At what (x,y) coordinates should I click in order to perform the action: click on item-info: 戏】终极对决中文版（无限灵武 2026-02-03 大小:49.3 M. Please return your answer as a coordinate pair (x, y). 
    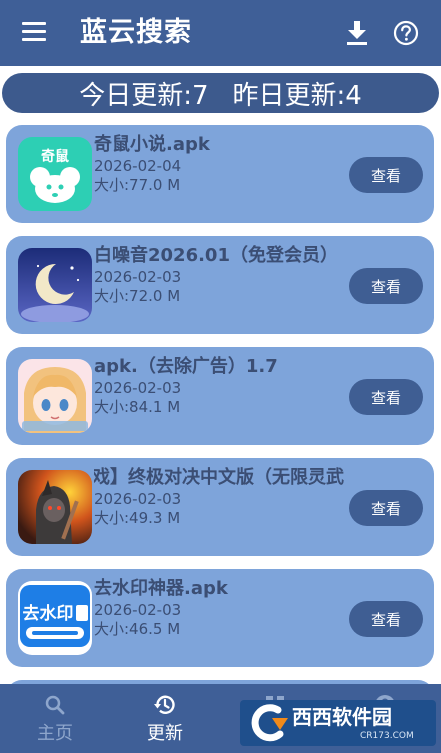
    Looking at the image, I should click on (219, 508).